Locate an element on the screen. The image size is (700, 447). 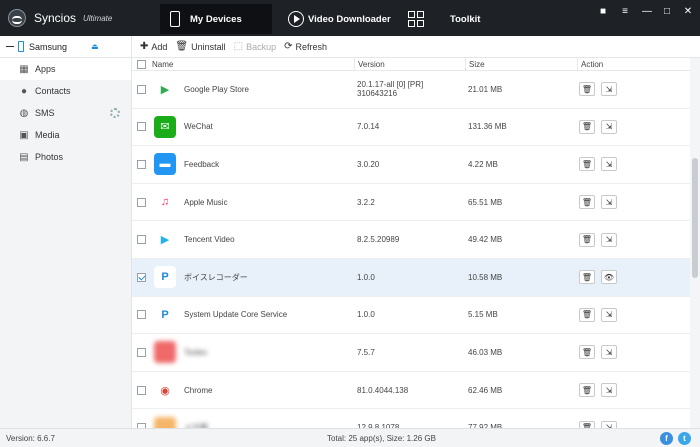
menu-icon: ≡ is located at coordinates (625, 11).